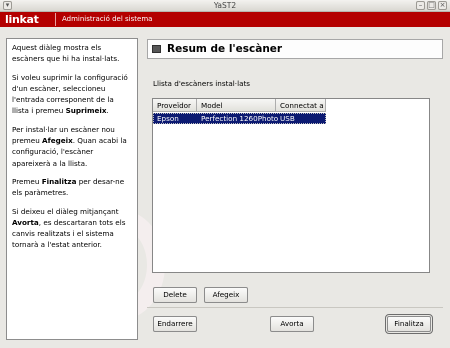 Image resolution: width=450 pixels, height=348 pixels. I want to click on close-icon: ×, so click(442, 5).